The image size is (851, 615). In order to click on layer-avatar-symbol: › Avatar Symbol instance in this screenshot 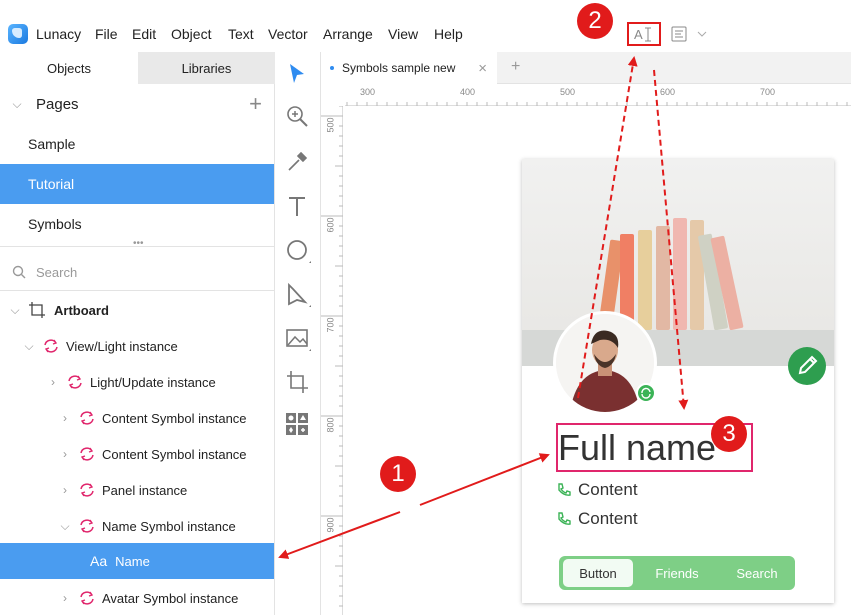, I will do `click(137, 598)`.